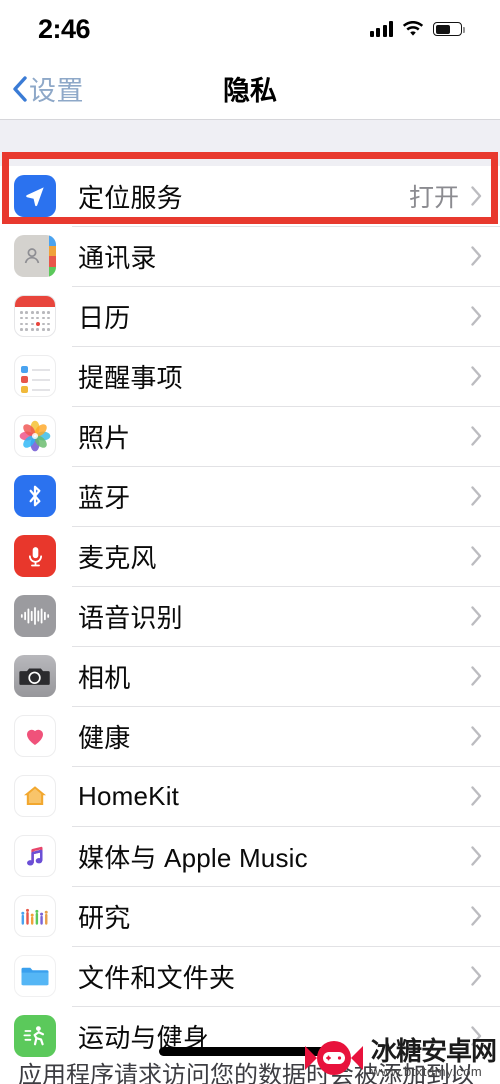 The image size is (500, 1084). Describe the element at coordinates (35, 796) in the screenshot. I see `home-icon` at that location.